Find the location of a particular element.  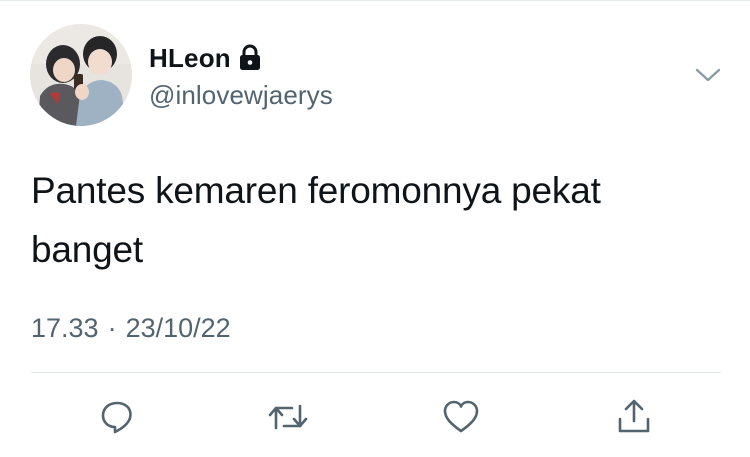

share-button is located at coordinates (634, 417).